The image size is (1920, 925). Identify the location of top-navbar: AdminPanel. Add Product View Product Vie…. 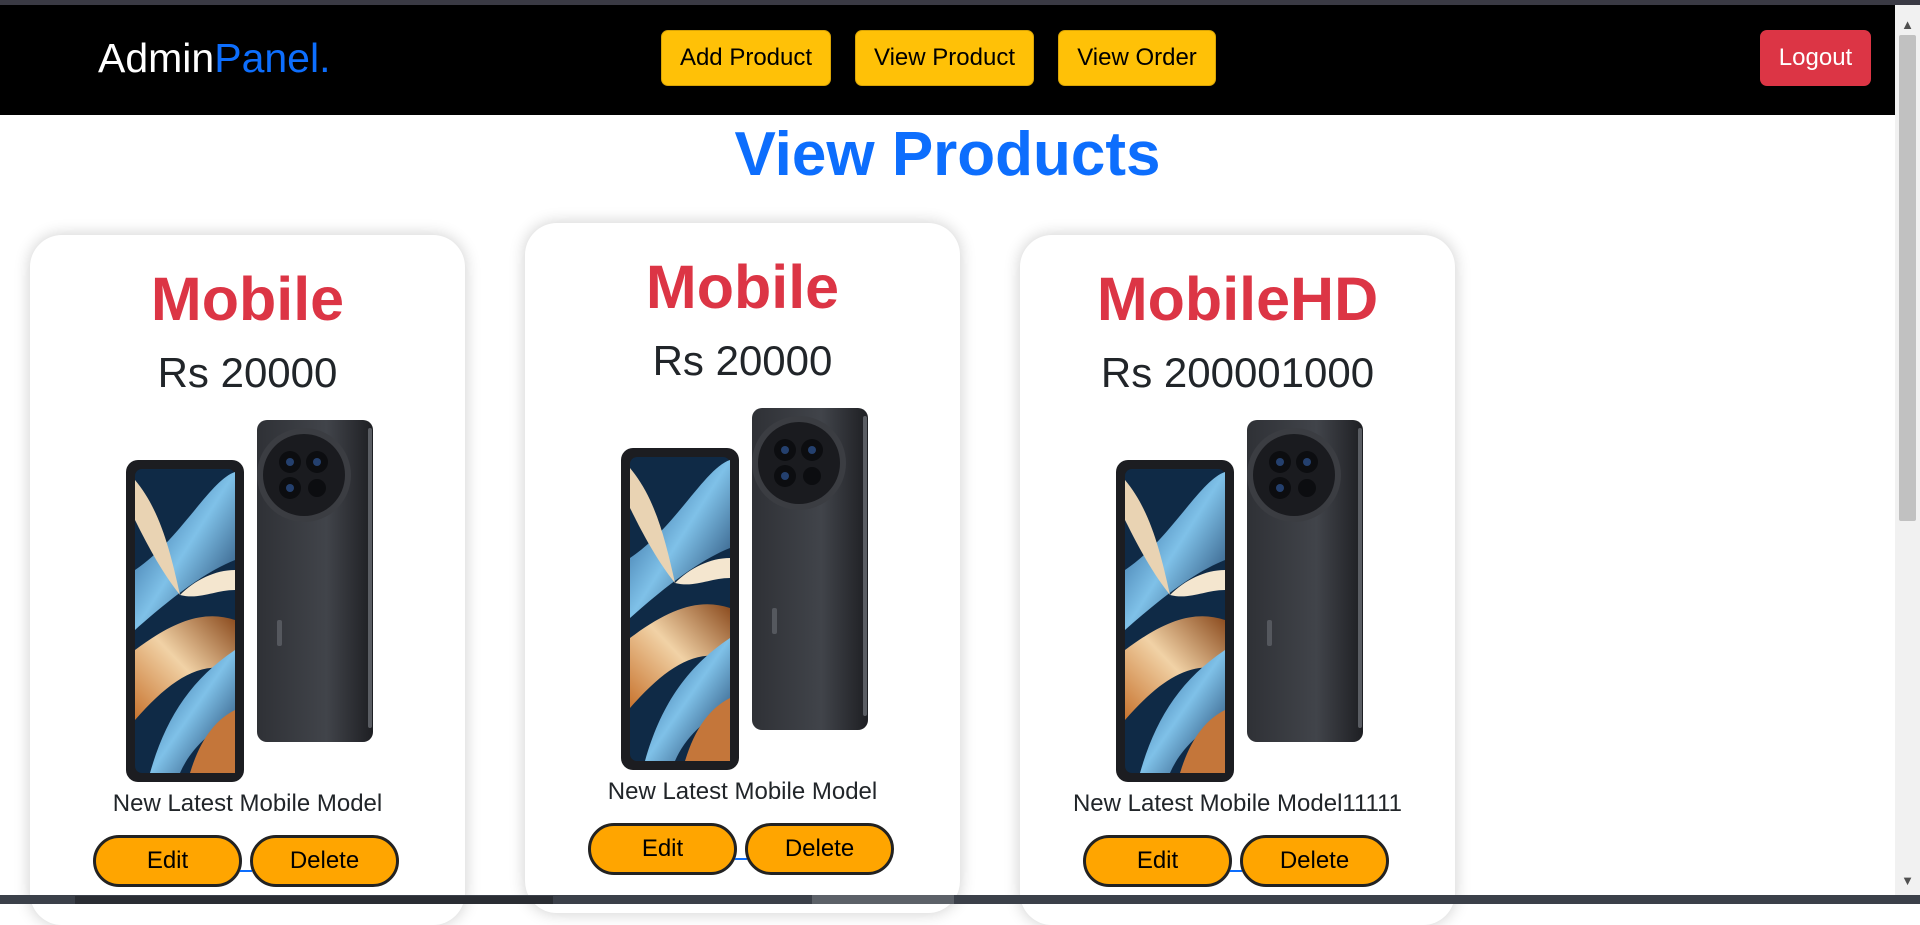
(947, 60).